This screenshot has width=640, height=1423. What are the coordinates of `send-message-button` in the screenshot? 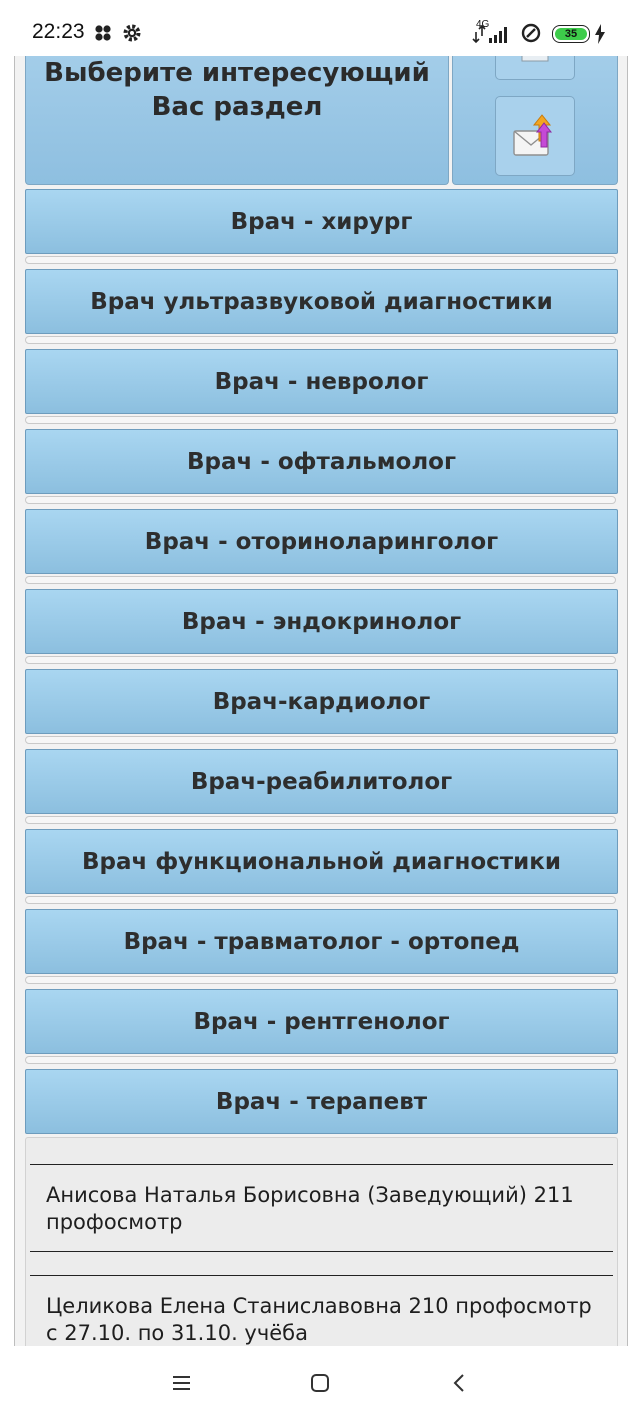 It's located at (535, 136).